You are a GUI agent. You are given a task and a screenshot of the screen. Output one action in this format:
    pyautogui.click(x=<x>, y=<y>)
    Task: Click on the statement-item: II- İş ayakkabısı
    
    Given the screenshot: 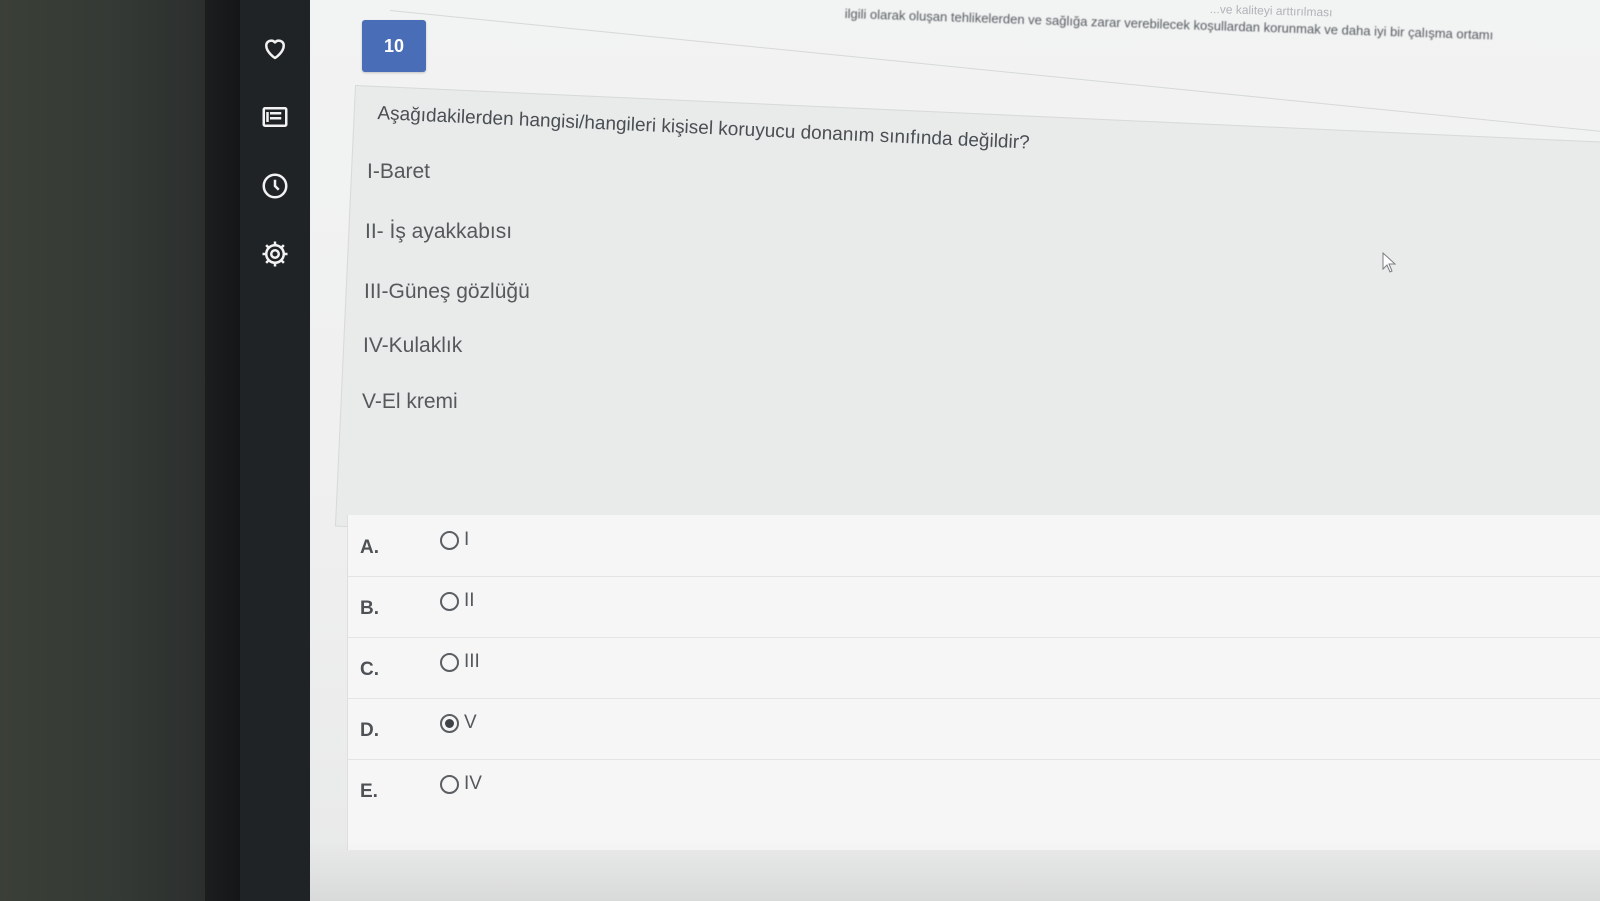 What is the action you would take?
    pyautogui.click(x=439, y=231)
    